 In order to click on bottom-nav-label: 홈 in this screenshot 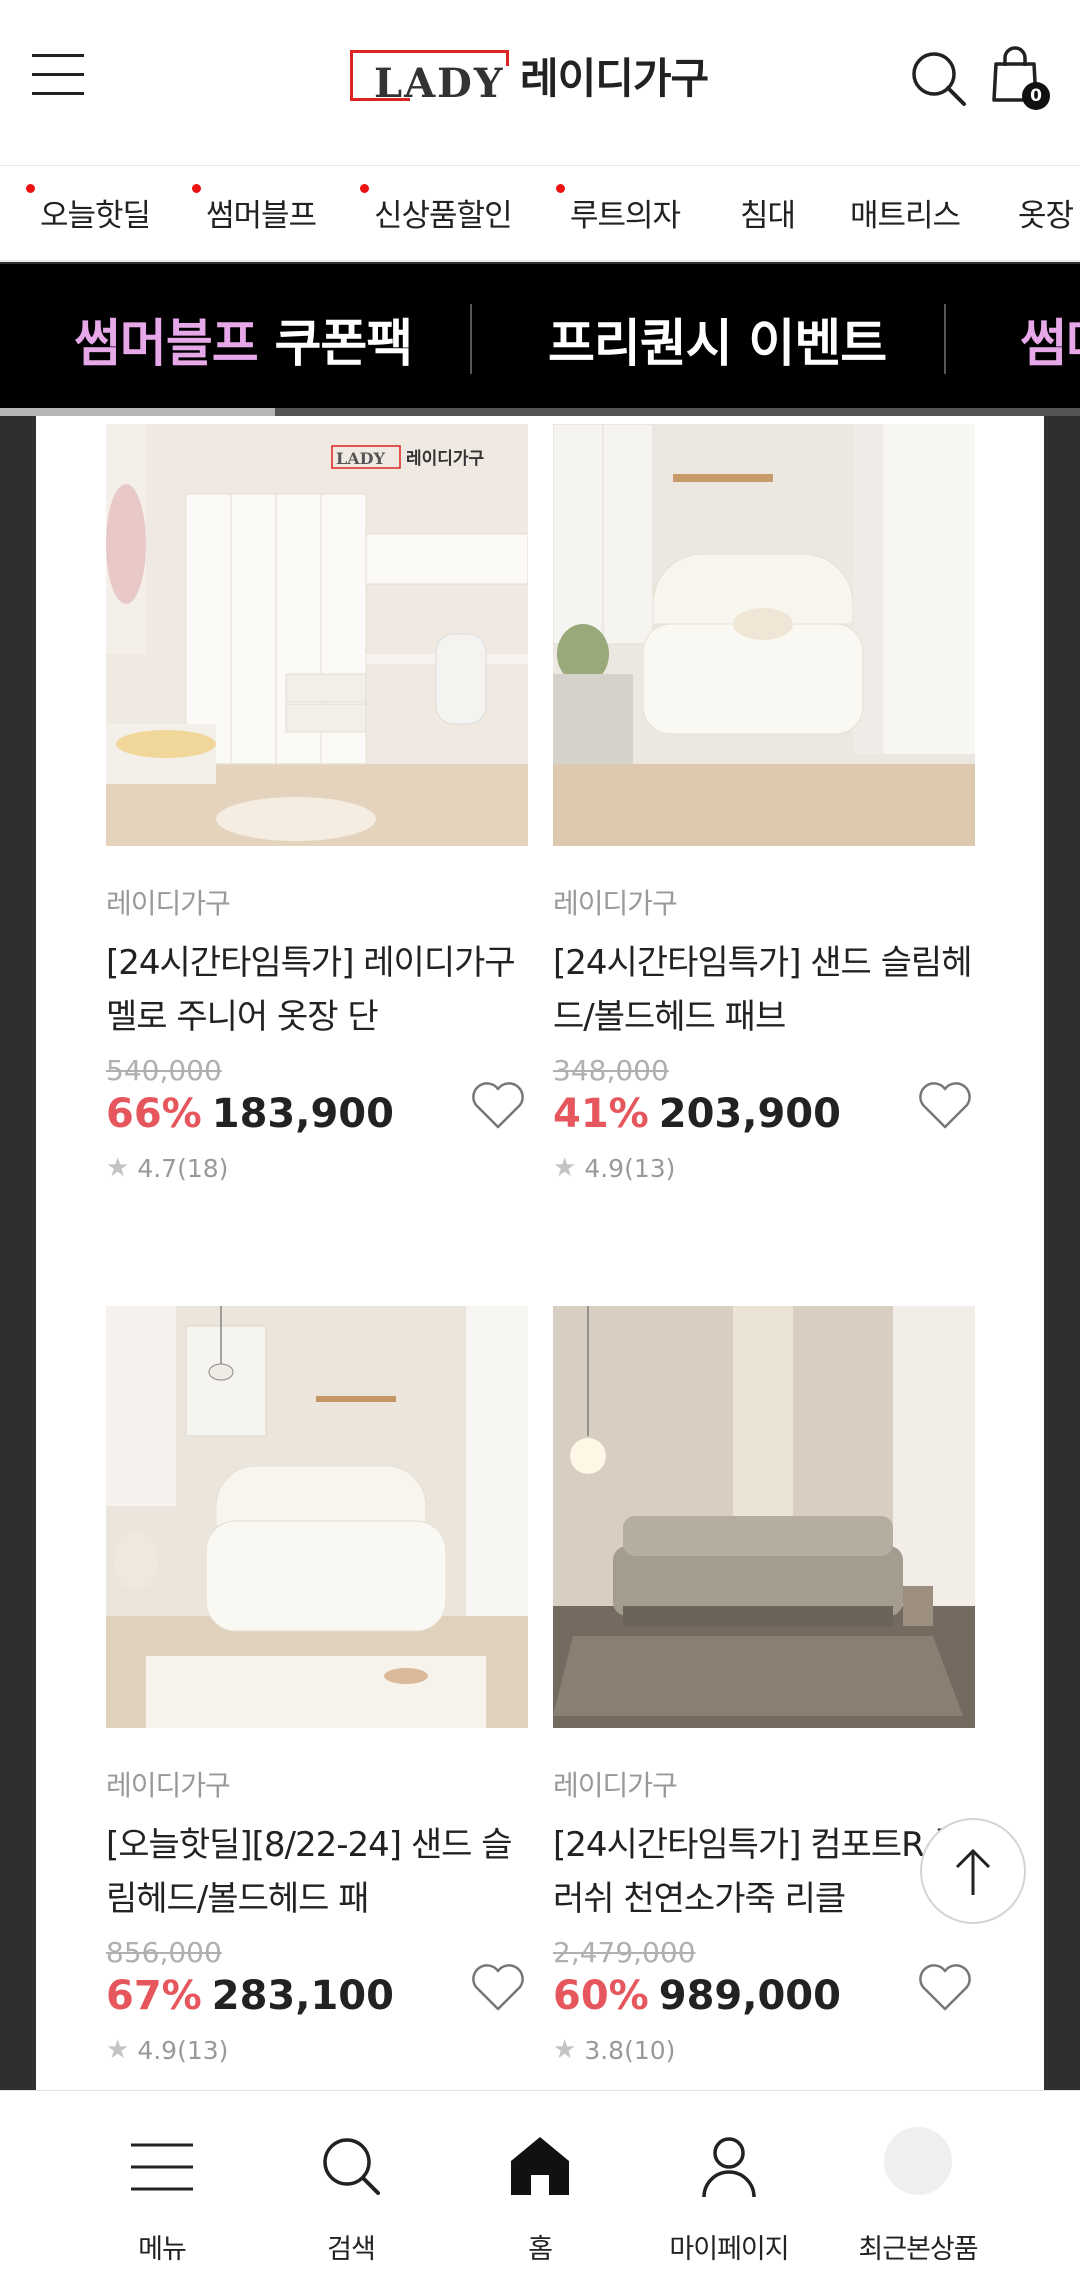, I will do `click(540, 2249)`.